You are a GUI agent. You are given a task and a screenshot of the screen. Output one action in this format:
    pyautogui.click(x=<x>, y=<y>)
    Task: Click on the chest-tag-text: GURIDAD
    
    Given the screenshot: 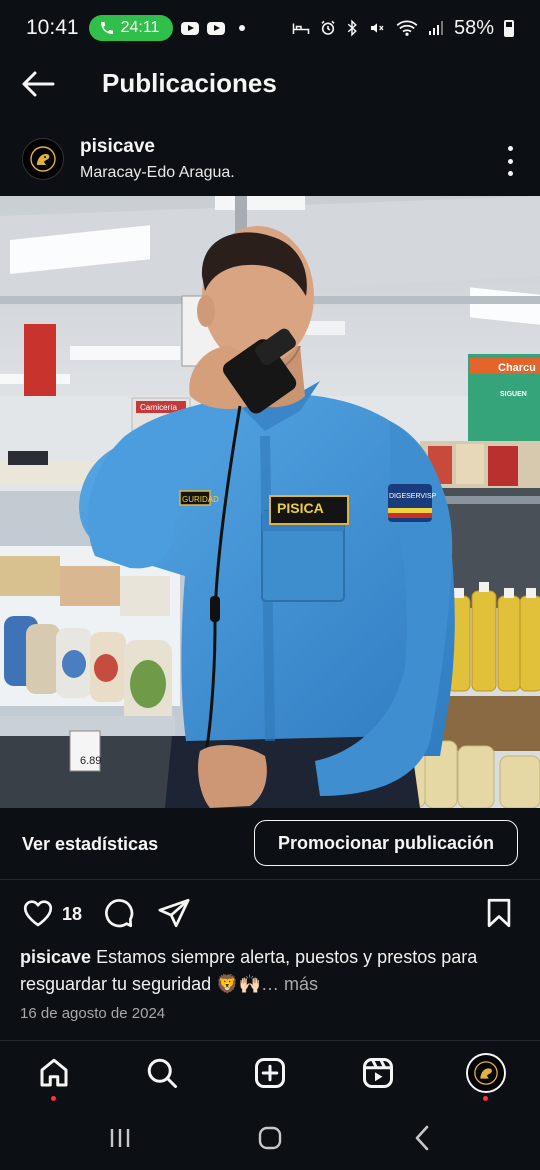 What is the action you would take?
    pyautogui.click(x=200, y=499)
    